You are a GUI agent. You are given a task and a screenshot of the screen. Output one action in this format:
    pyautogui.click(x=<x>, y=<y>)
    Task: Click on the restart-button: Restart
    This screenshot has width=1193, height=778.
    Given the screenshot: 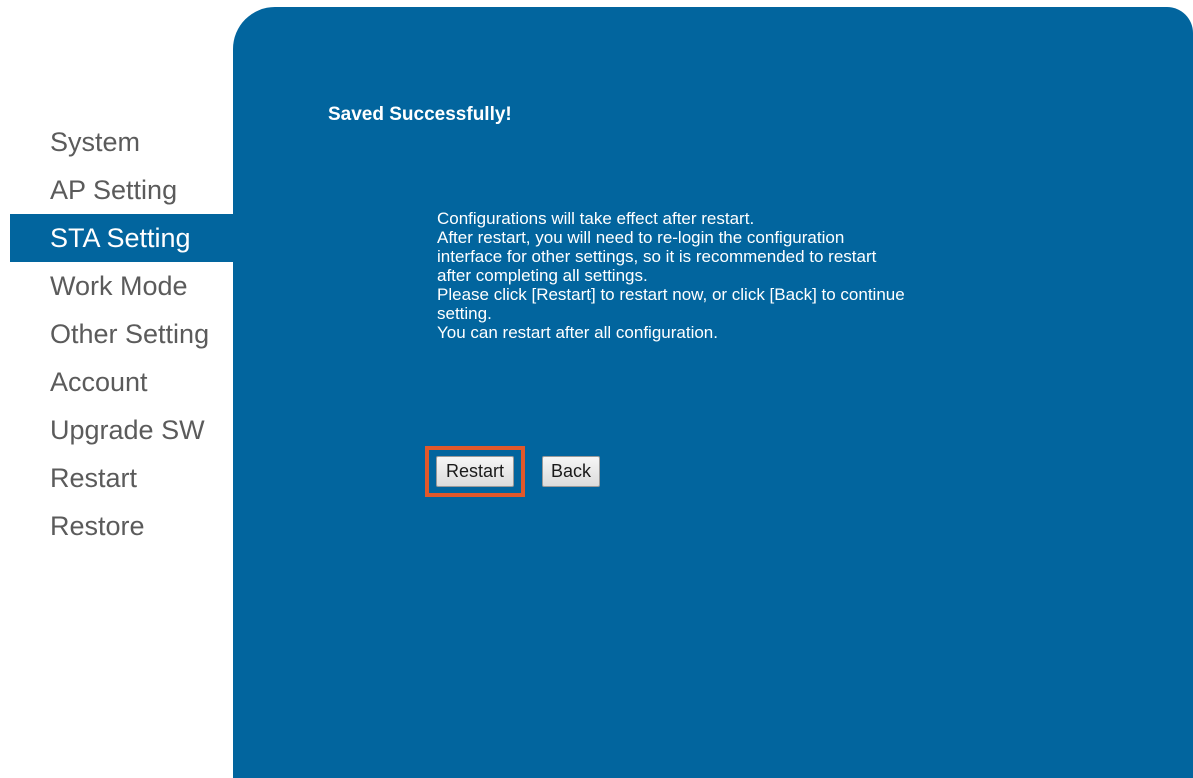 What is the action you would take?
    pyautogui.click(x=475, y=471)
    